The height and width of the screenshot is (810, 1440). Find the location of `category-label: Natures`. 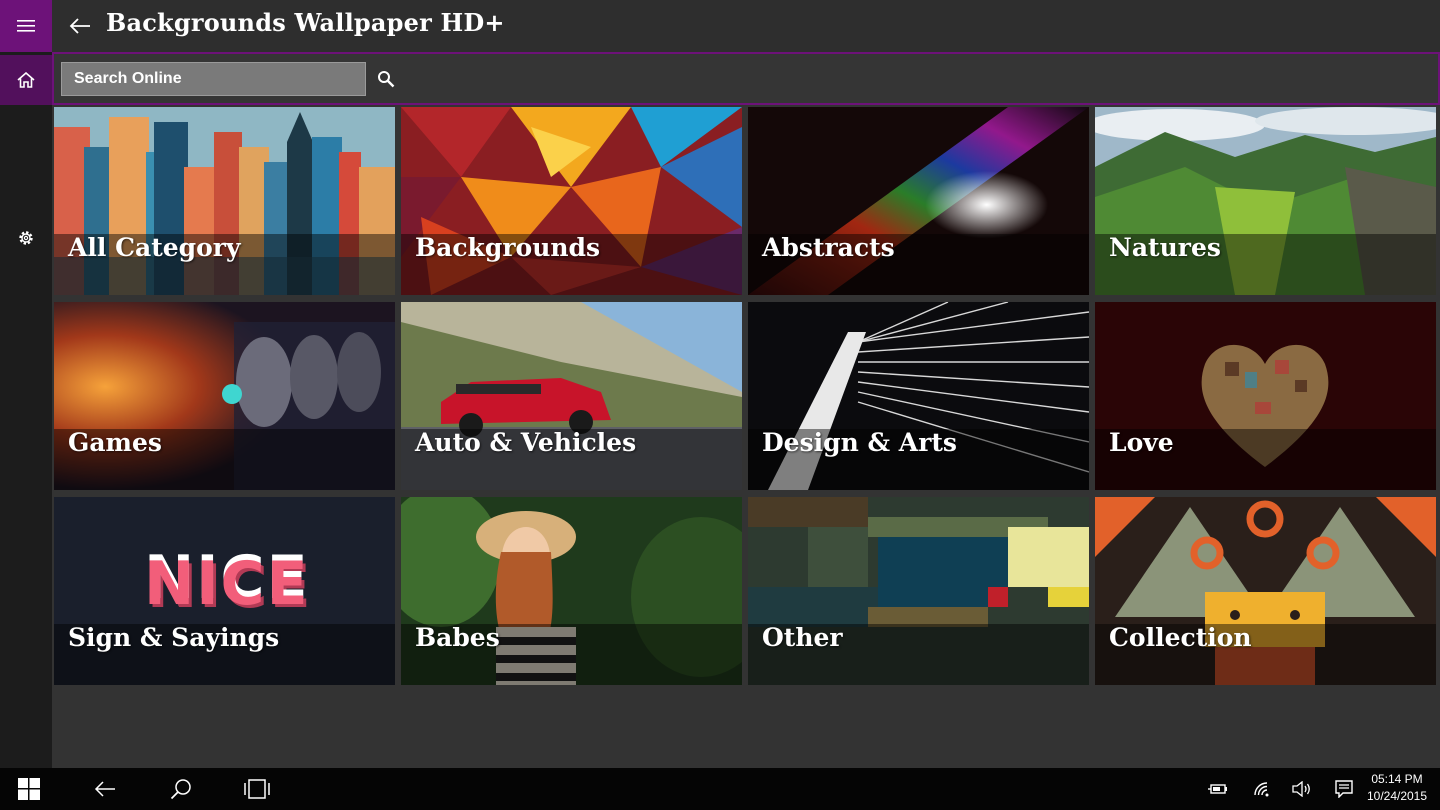

category-label: Natures is located at coordinates (1165, 247).